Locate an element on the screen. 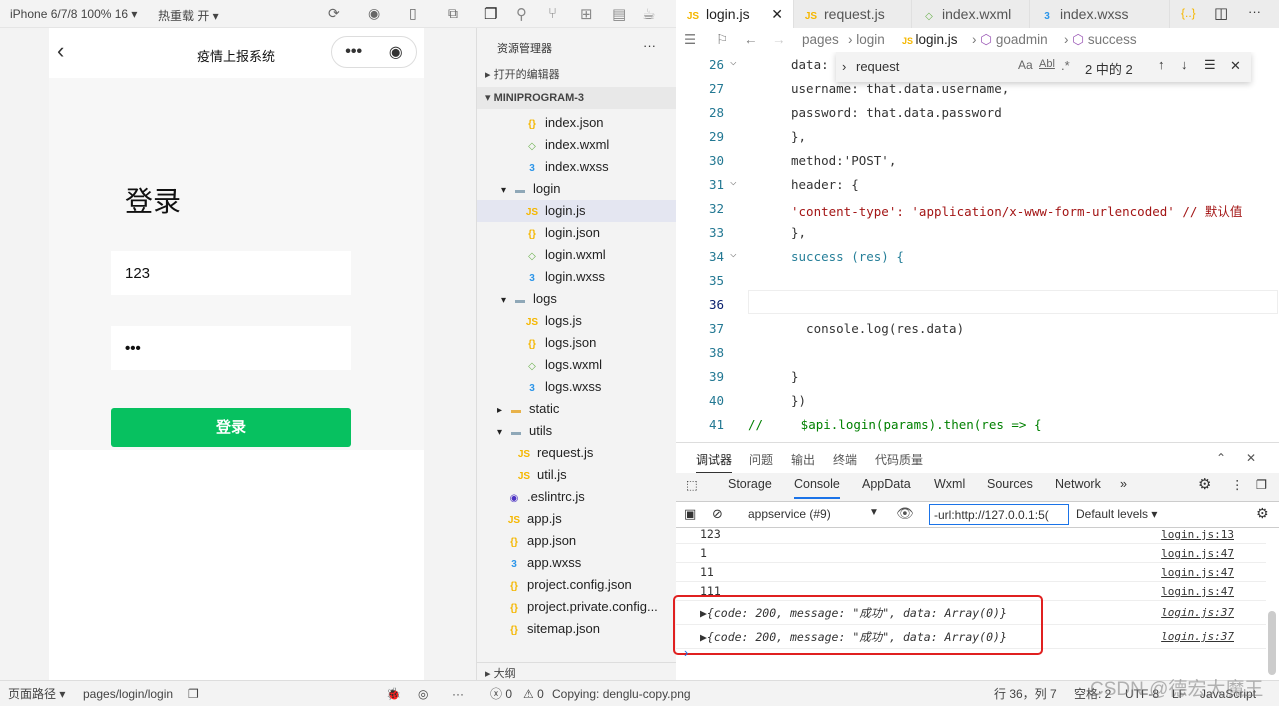 This screenshot has height=707, width=1279. collapse-panel-icon: ⌃ is located at coordinates (1221, 458).